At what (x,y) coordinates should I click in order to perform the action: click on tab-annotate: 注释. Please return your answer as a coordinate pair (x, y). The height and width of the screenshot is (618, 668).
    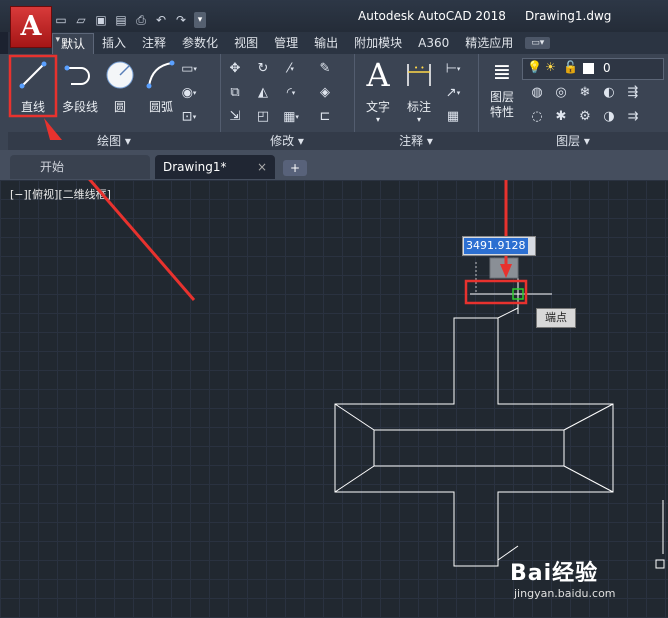
    Looking at the image, I should click on (154, 43).